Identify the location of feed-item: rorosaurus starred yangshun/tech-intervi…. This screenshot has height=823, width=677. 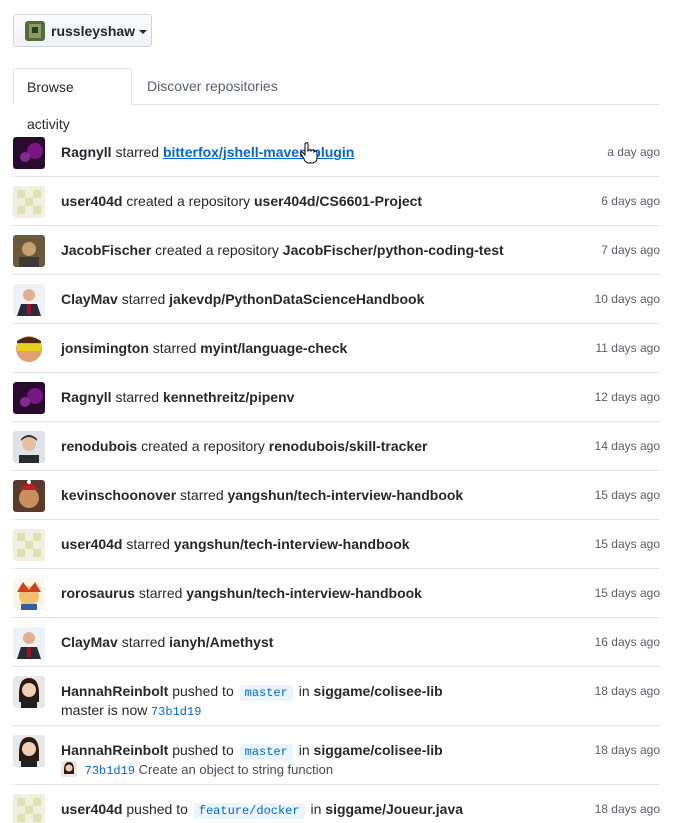
(336, 593).